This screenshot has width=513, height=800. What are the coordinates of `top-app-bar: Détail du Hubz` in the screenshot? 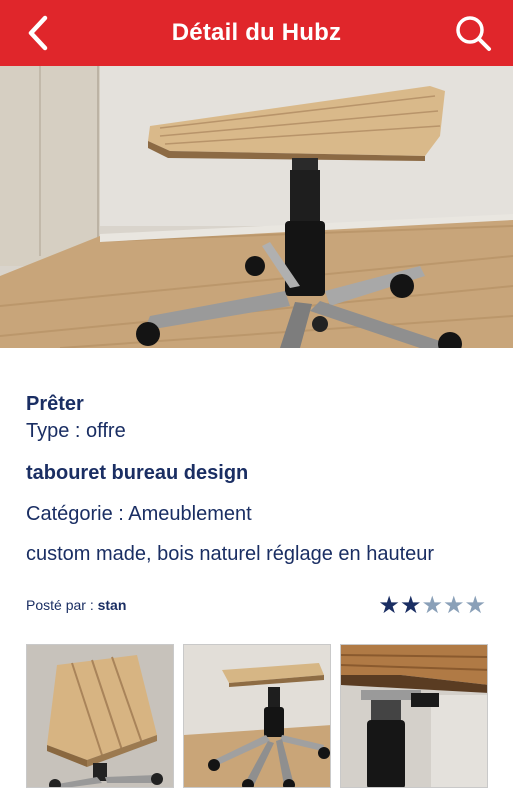 It's located at (256, 33).